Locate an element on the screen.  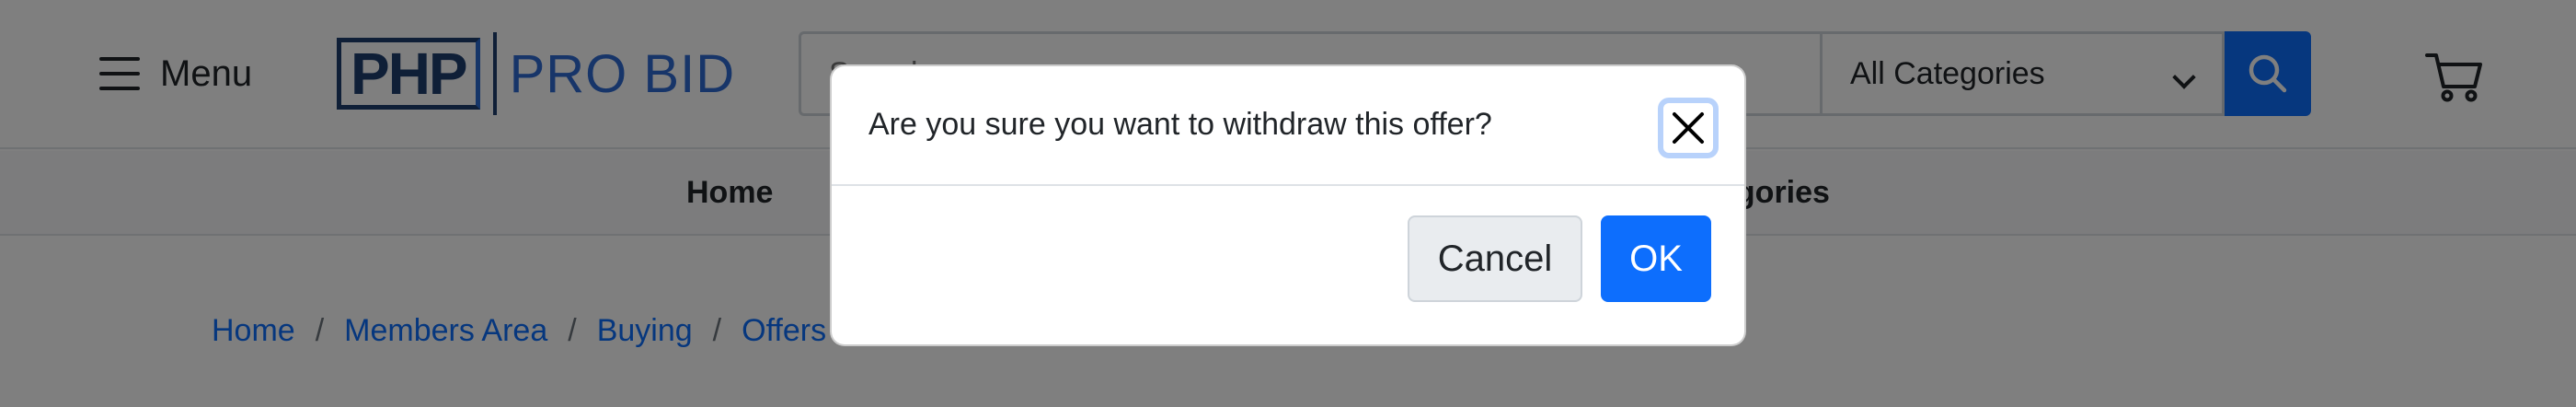
ok-button: OK is located at coordinates (1656, 258).